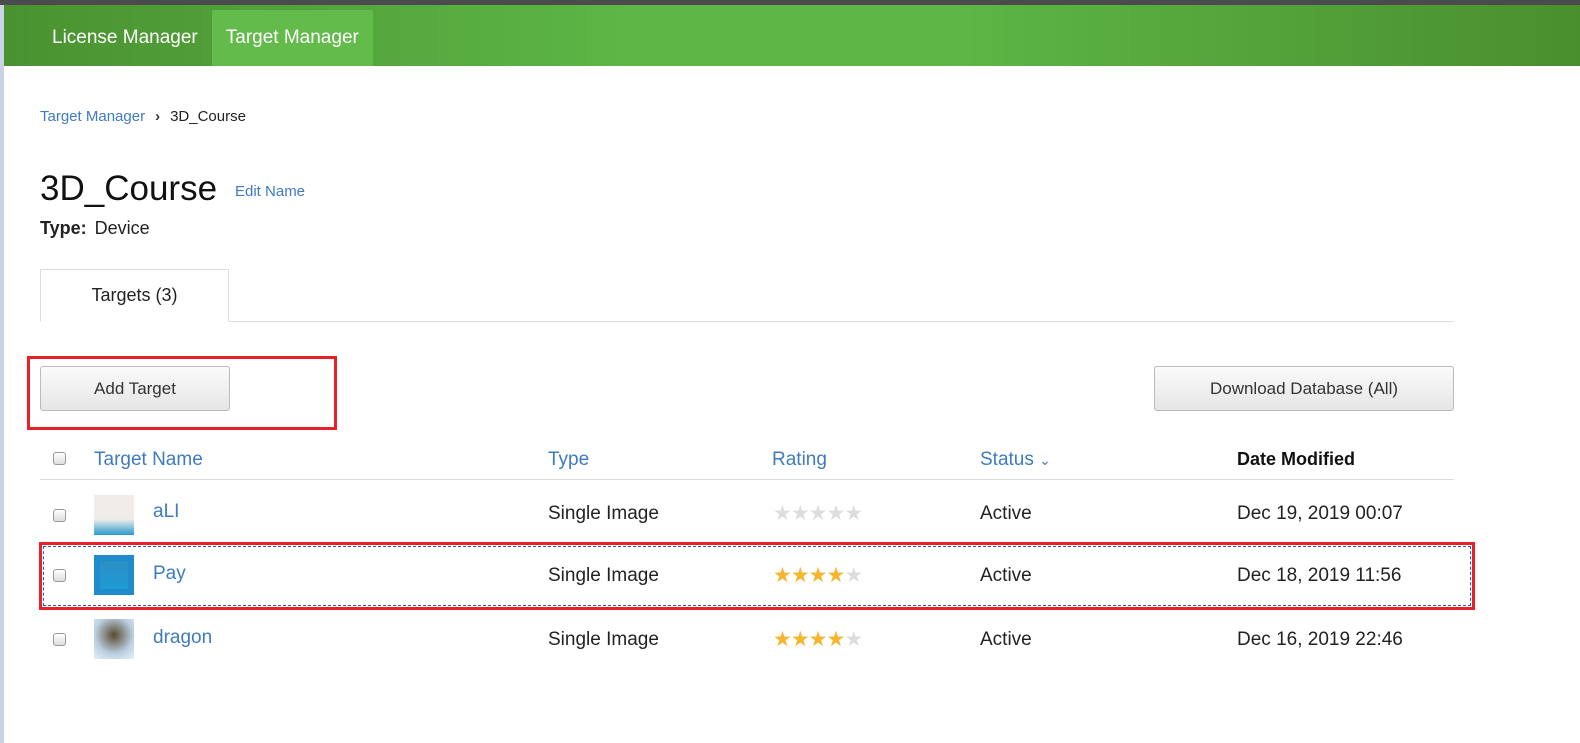 The width and height of the screenshot is (1580, 743). Describe the element at coordinates (792, 35) in the screenshot. I see `top-nav: License Manager Target Manager` at that location.